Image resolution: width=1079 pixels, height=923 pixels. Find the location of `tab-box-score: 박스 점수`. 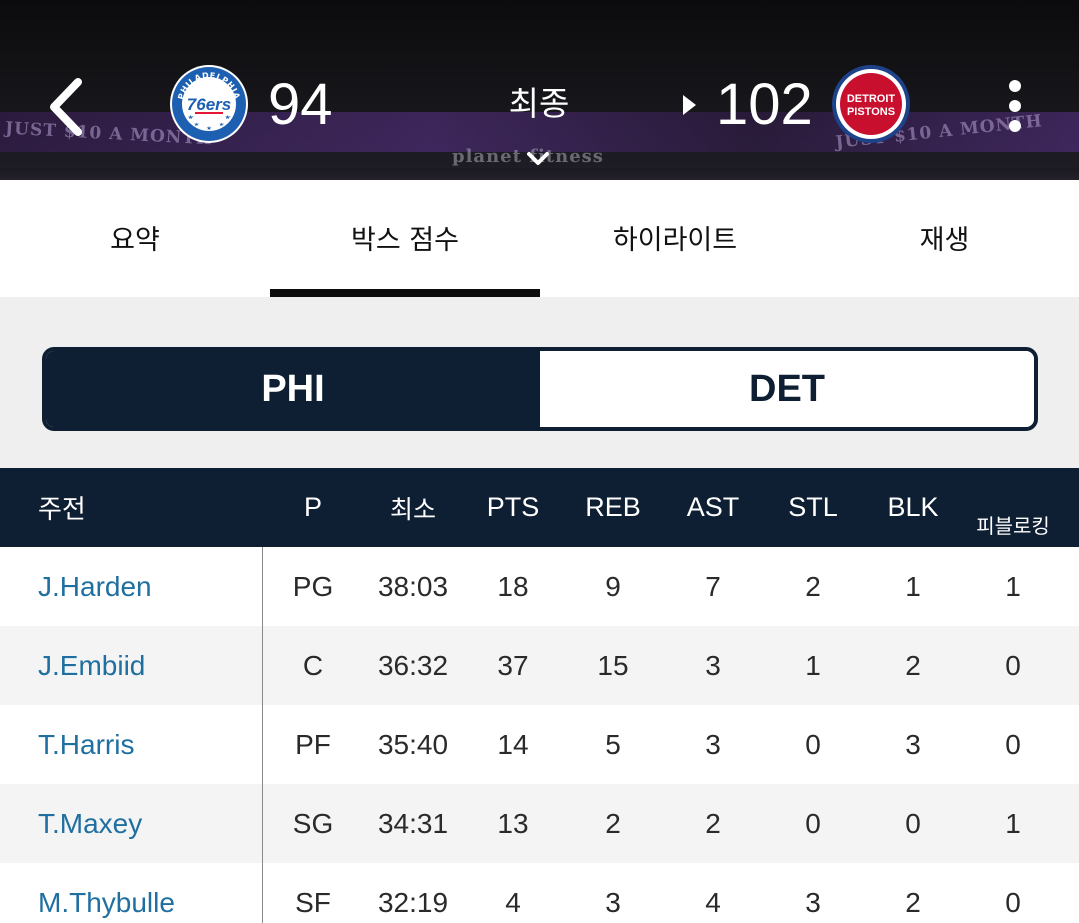

tab-box-score: 박스 점수 is located at coordinates (405, 238).